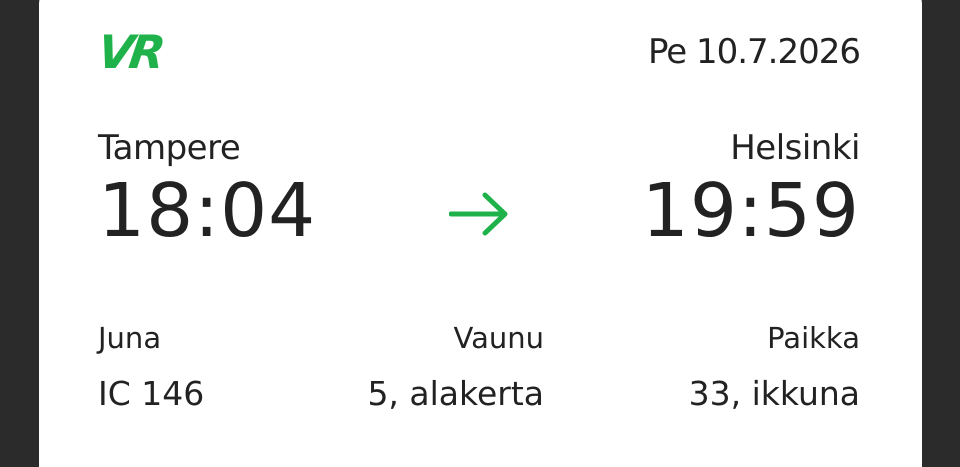 This screenshot has width=960, height=467. What do you see at coordinates (455, 394) in the screenshot?
I see `detail-value: 5, alakerta` at bounding box center [455, 394].